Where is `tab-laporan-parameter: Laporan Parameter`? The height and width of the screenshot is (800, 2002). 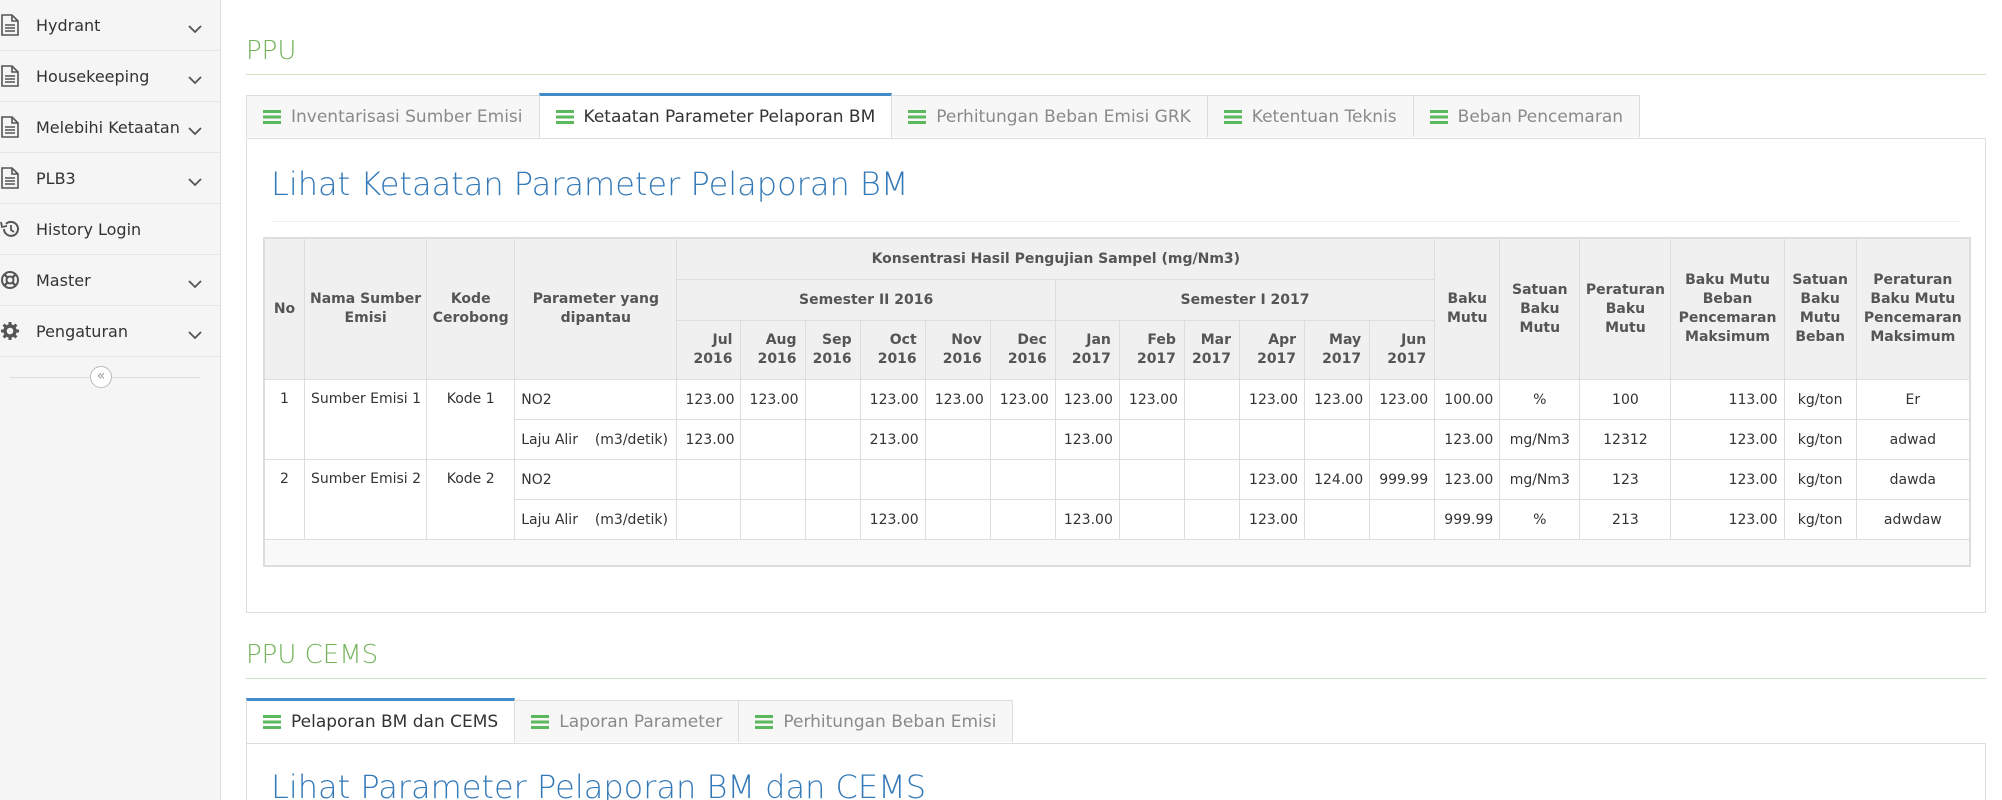
tab-laporan-parameter: Laporan Parameter is located at coordinates (627, 721).